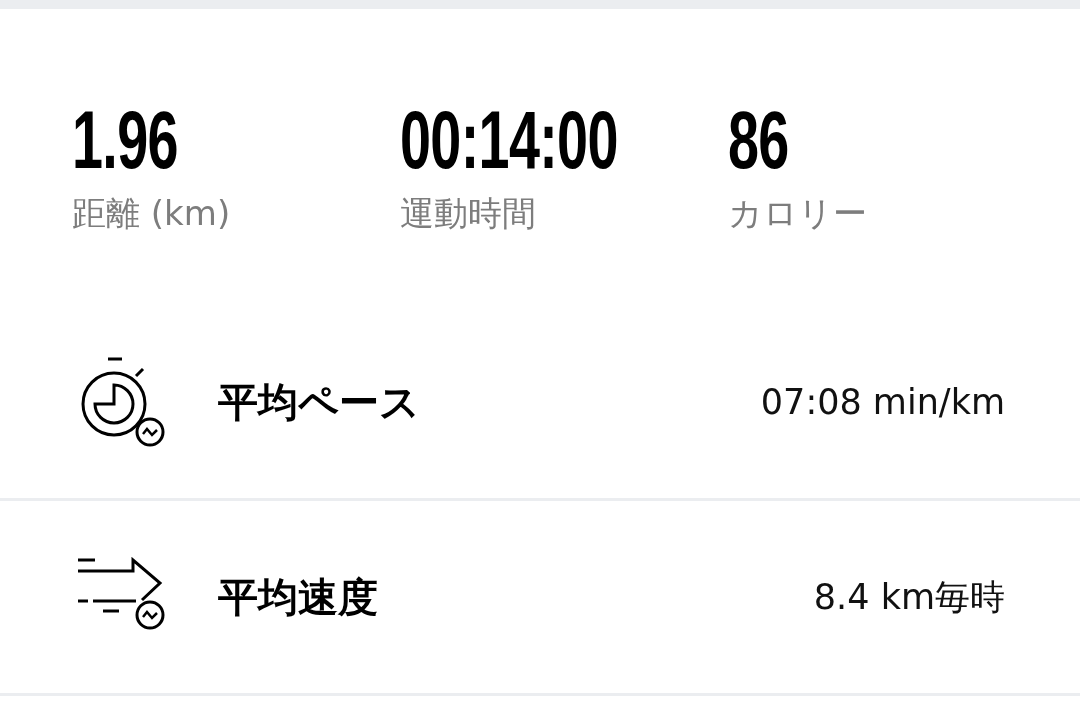 This screenshot has height=715, width=1080. What do you see at coordinates (797, 213) in the screenshot?
I see `stat-label: カロリー` at bounding box center [797, 213].